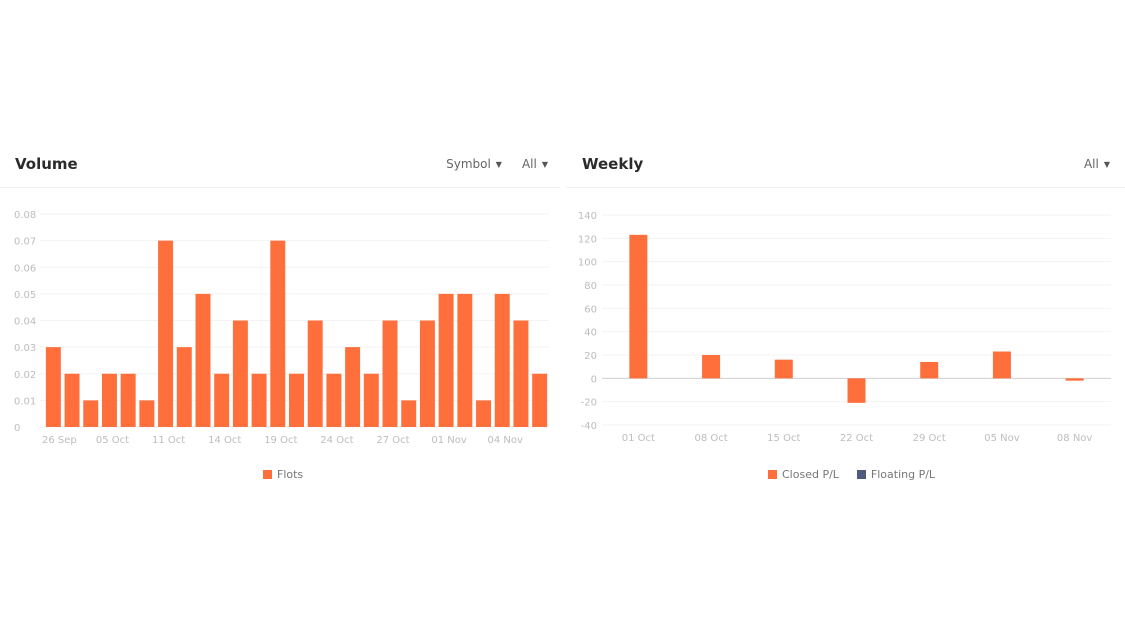 This screenshot has width=1125, height=633. What do you see at coordinates (168, 440) in the screenshot?
I see `x-tick-label: 11 Oct` at bounding box center [168, 440].